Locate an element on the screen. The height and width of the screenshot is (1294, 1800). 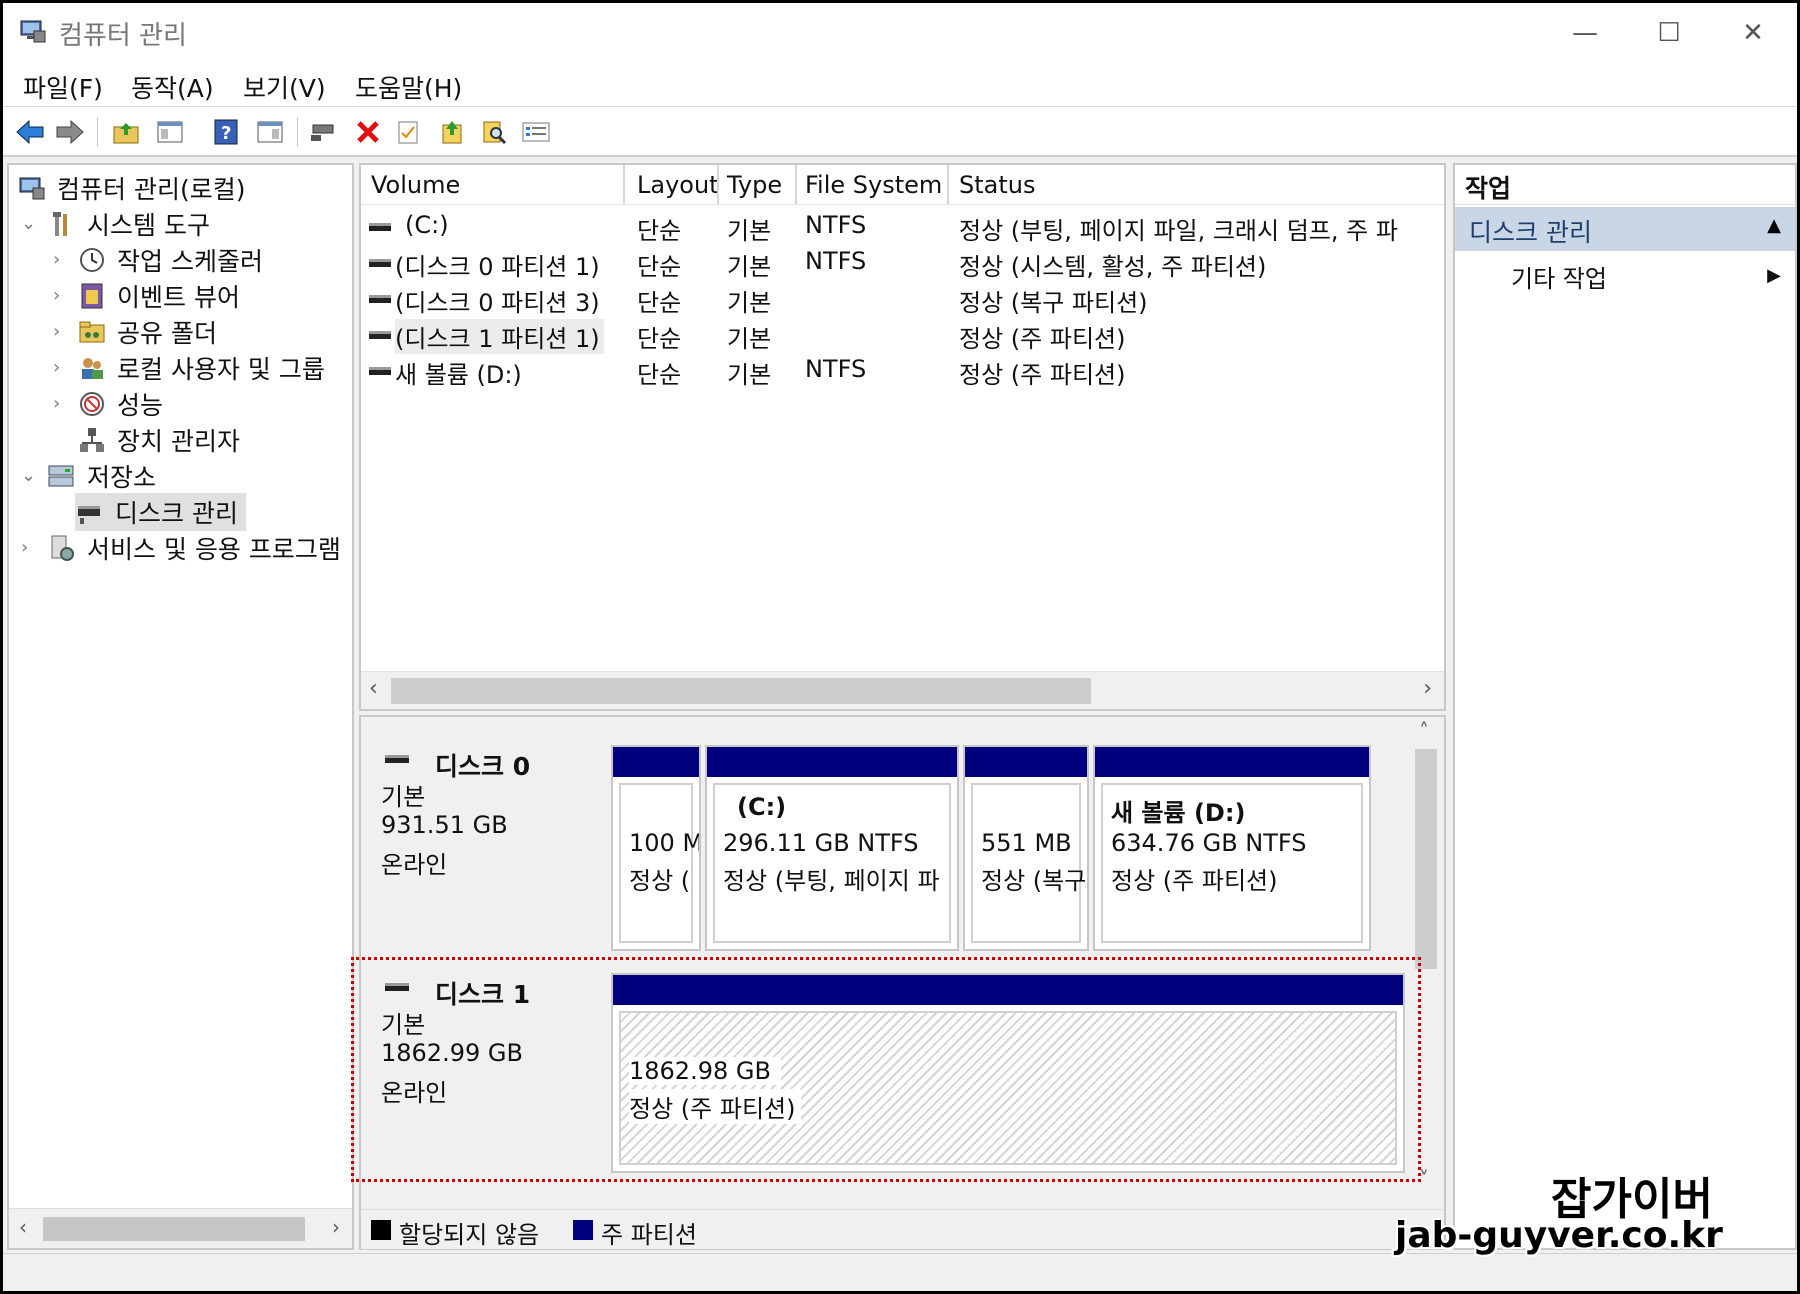
partition-size: 296.11 GB NTFS is located at coordinates (821, 843).